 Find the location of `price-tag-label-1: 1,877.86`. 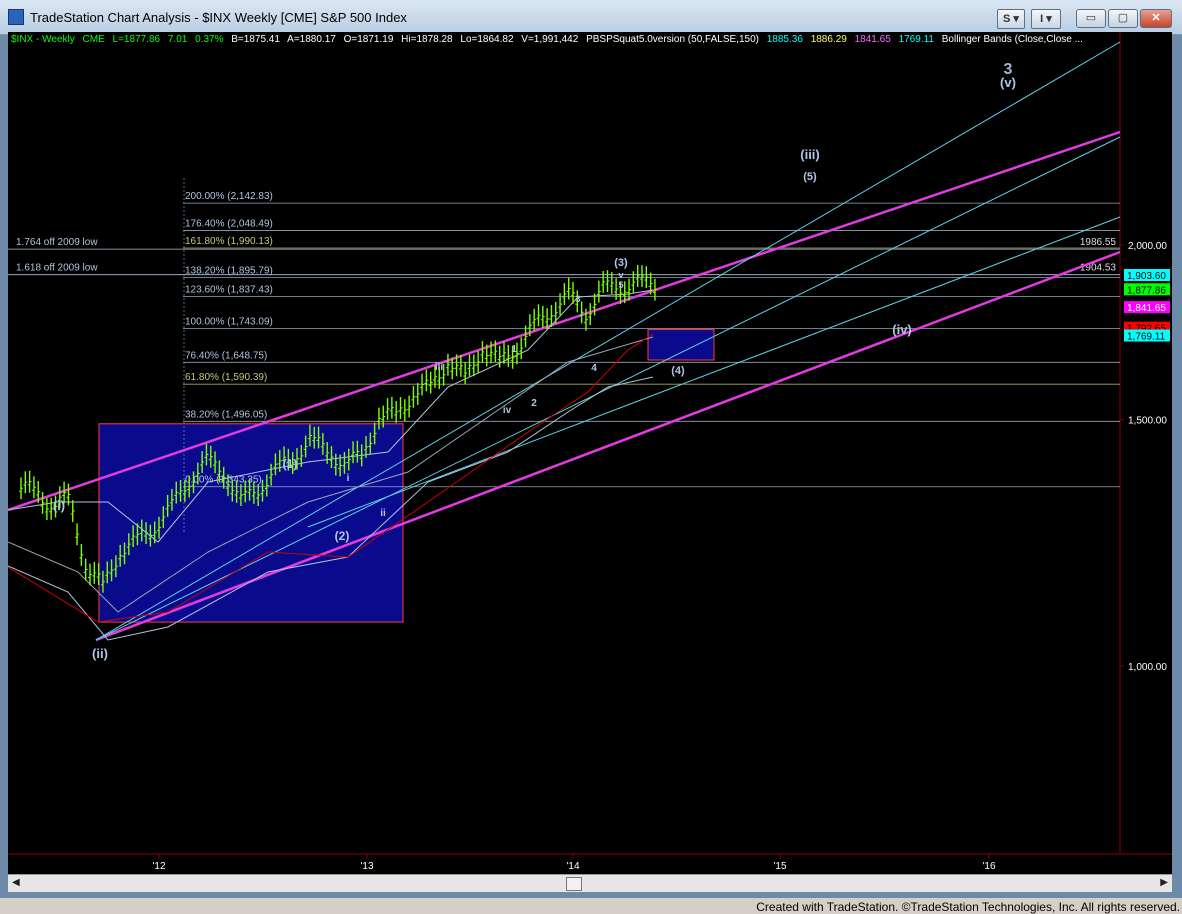

price-tag-label-1: 1,877.86 is located at coordinates (1146, 290).